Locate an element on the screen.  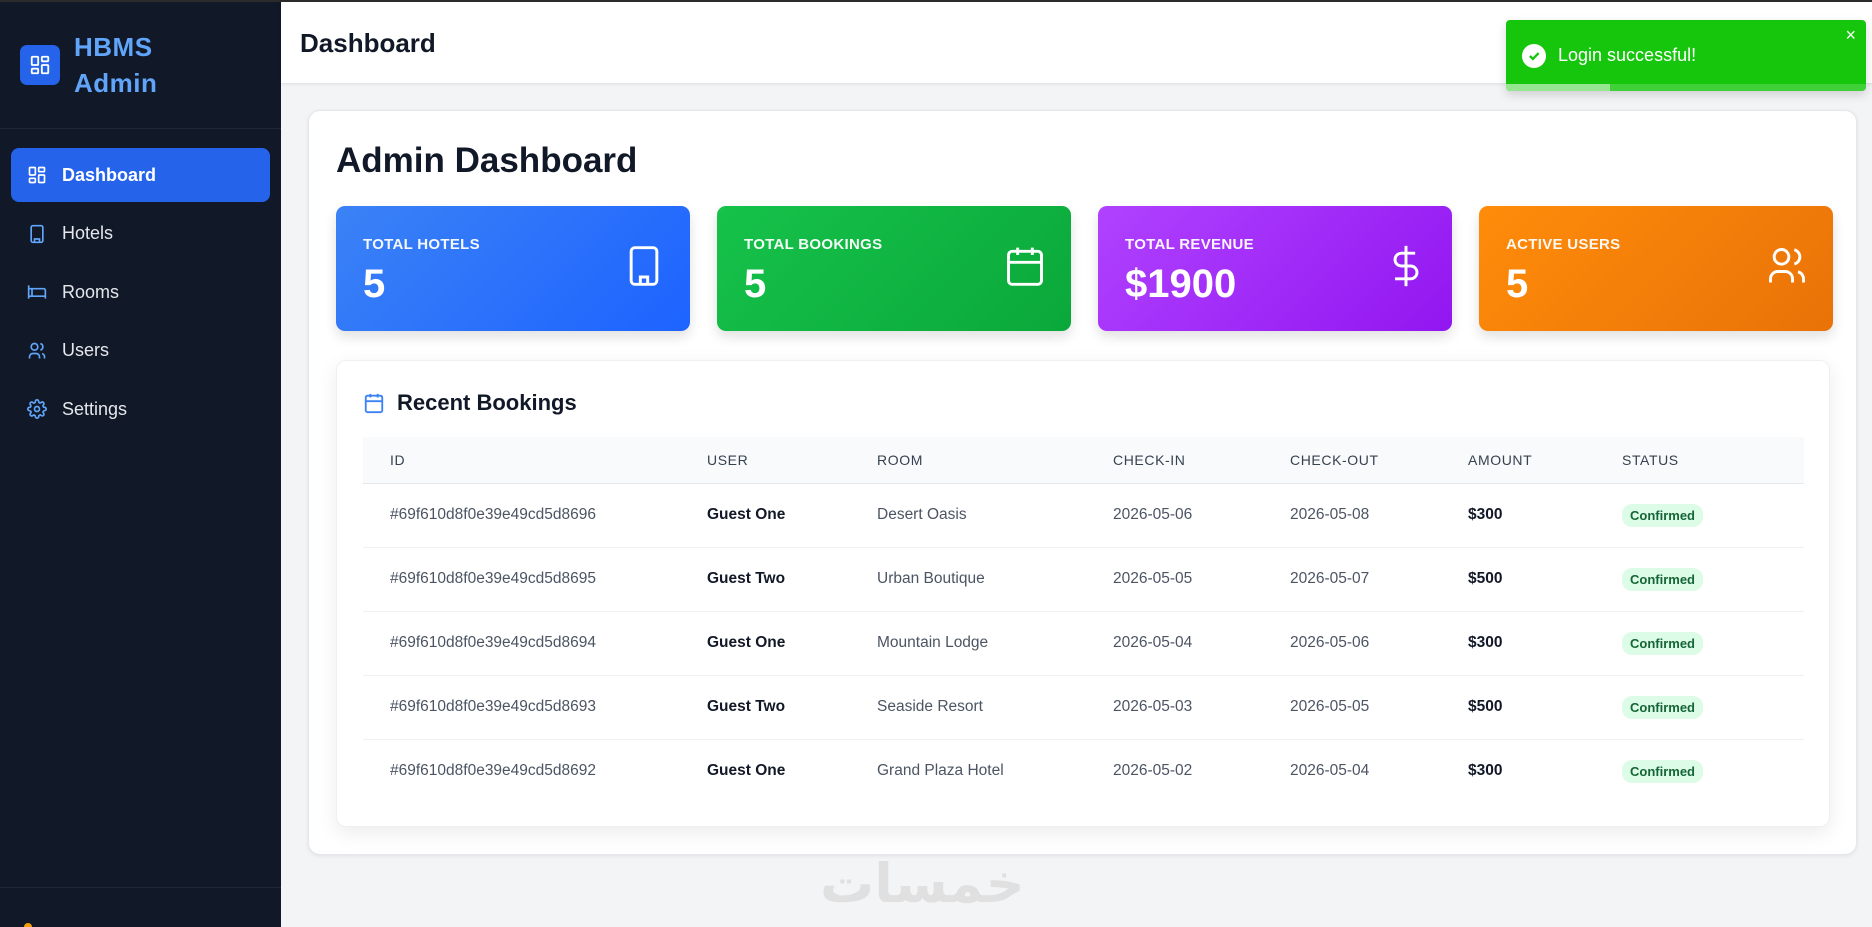
stat-value: $1900 is located at coordinates (1181, 284).